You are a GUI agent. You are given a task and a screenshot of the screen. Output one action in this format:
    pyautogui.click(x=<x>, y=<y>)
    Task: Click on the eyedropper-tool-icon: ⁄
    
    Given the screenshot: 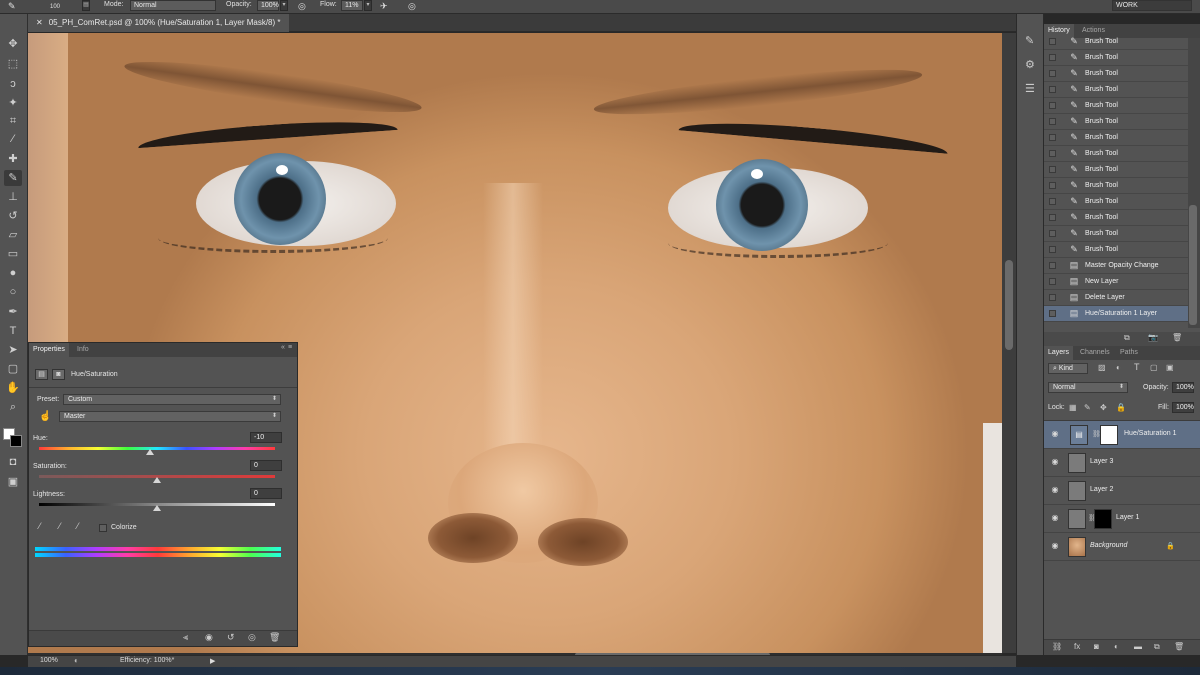 What is the action you would take?
    pyautogui.click(x=13, y=139)
    